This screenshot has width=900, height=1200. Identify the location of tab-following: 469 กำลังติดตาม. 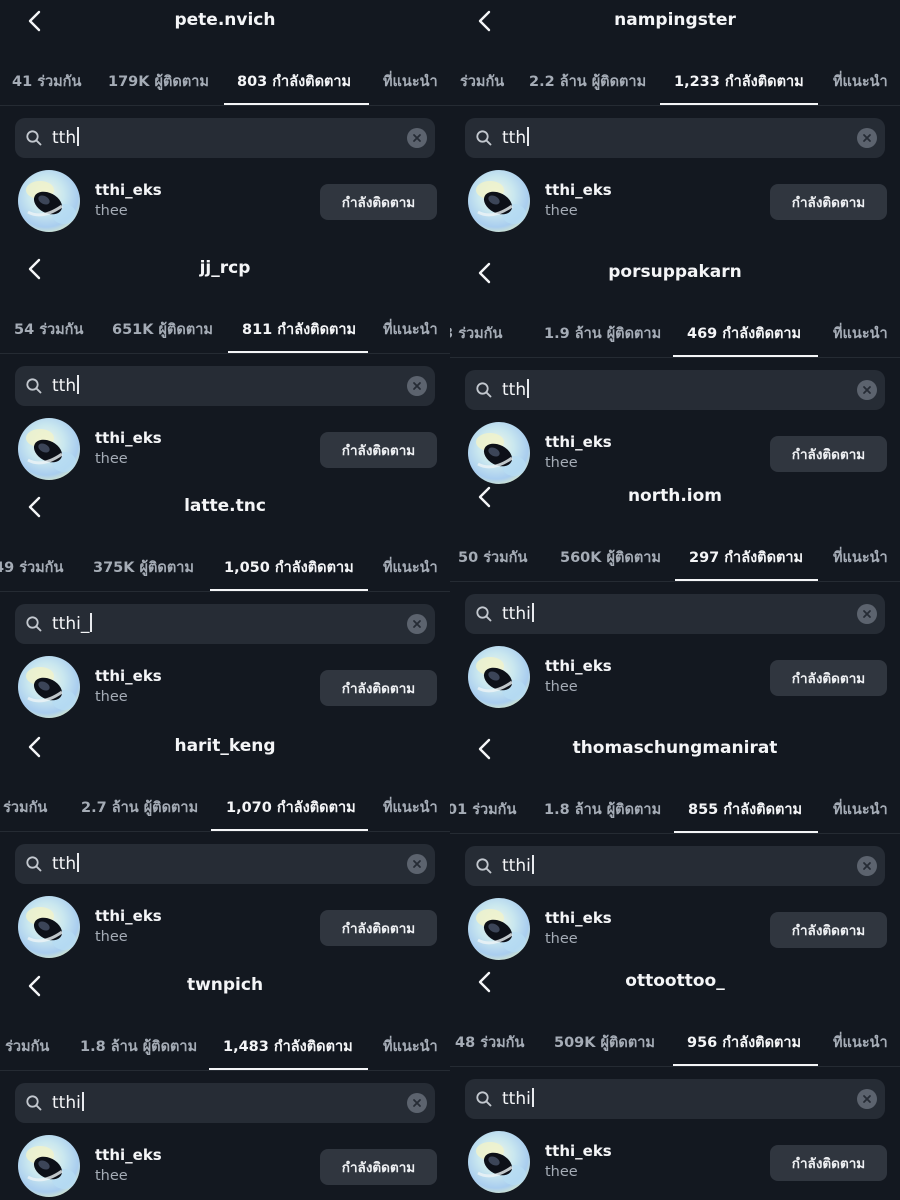
(744, 333).